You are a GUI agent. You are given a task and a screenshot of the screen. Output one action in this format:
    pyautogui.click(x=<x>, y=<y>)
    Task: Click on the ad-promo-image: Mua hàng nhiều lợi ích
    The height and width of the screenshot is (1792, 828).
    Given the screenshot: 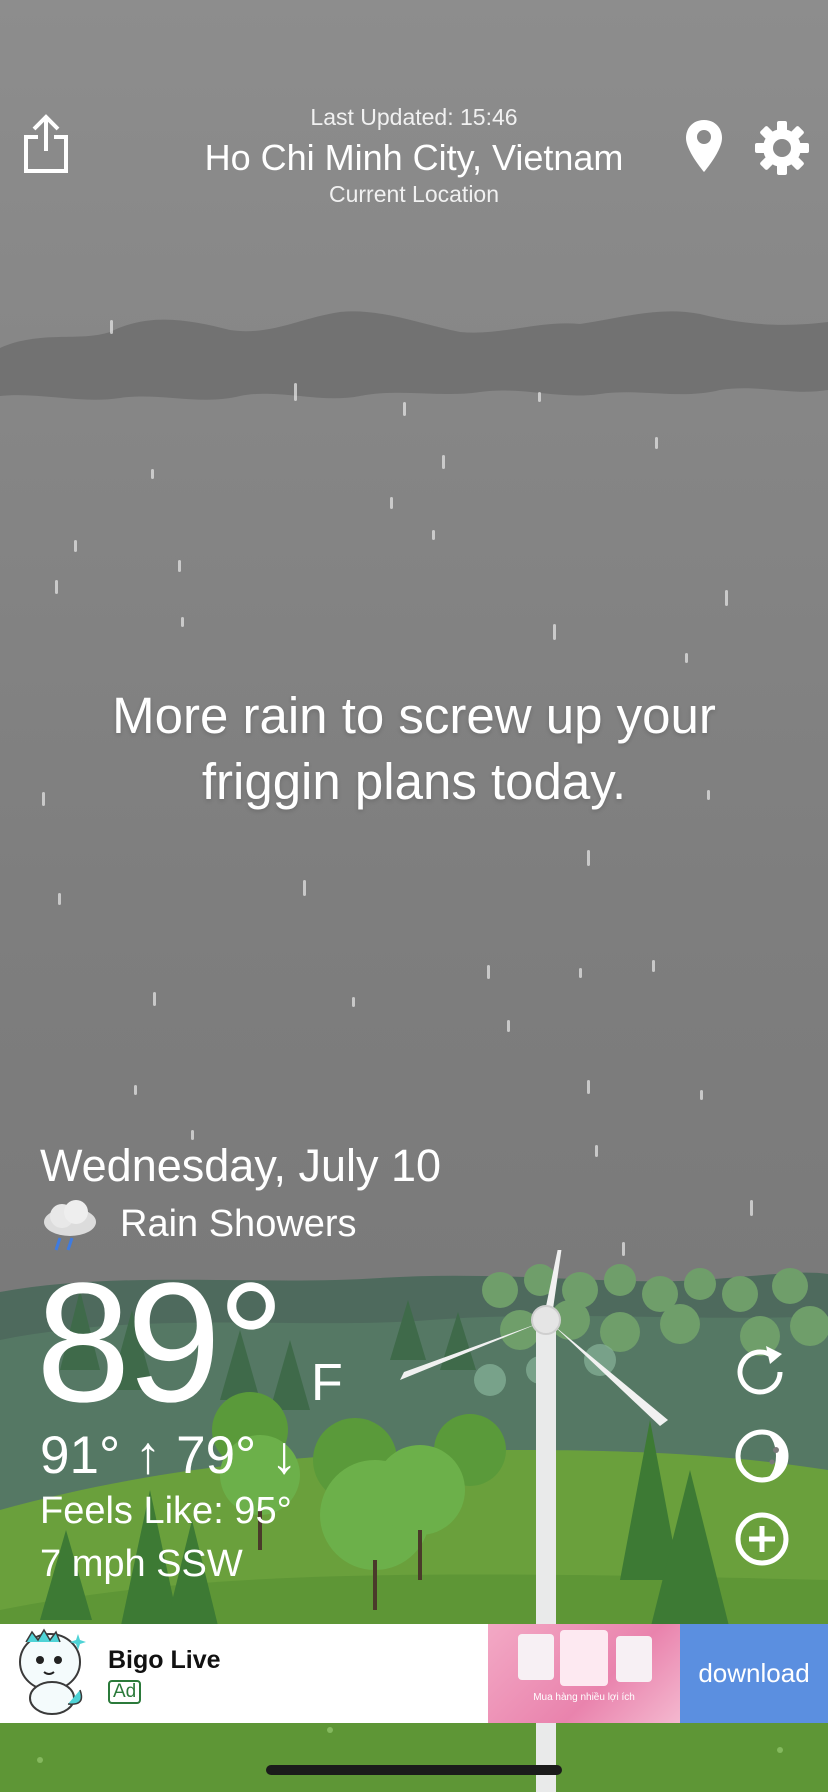 What is the action you would take?
    pyautogui.click(x=584, y=1673)
    